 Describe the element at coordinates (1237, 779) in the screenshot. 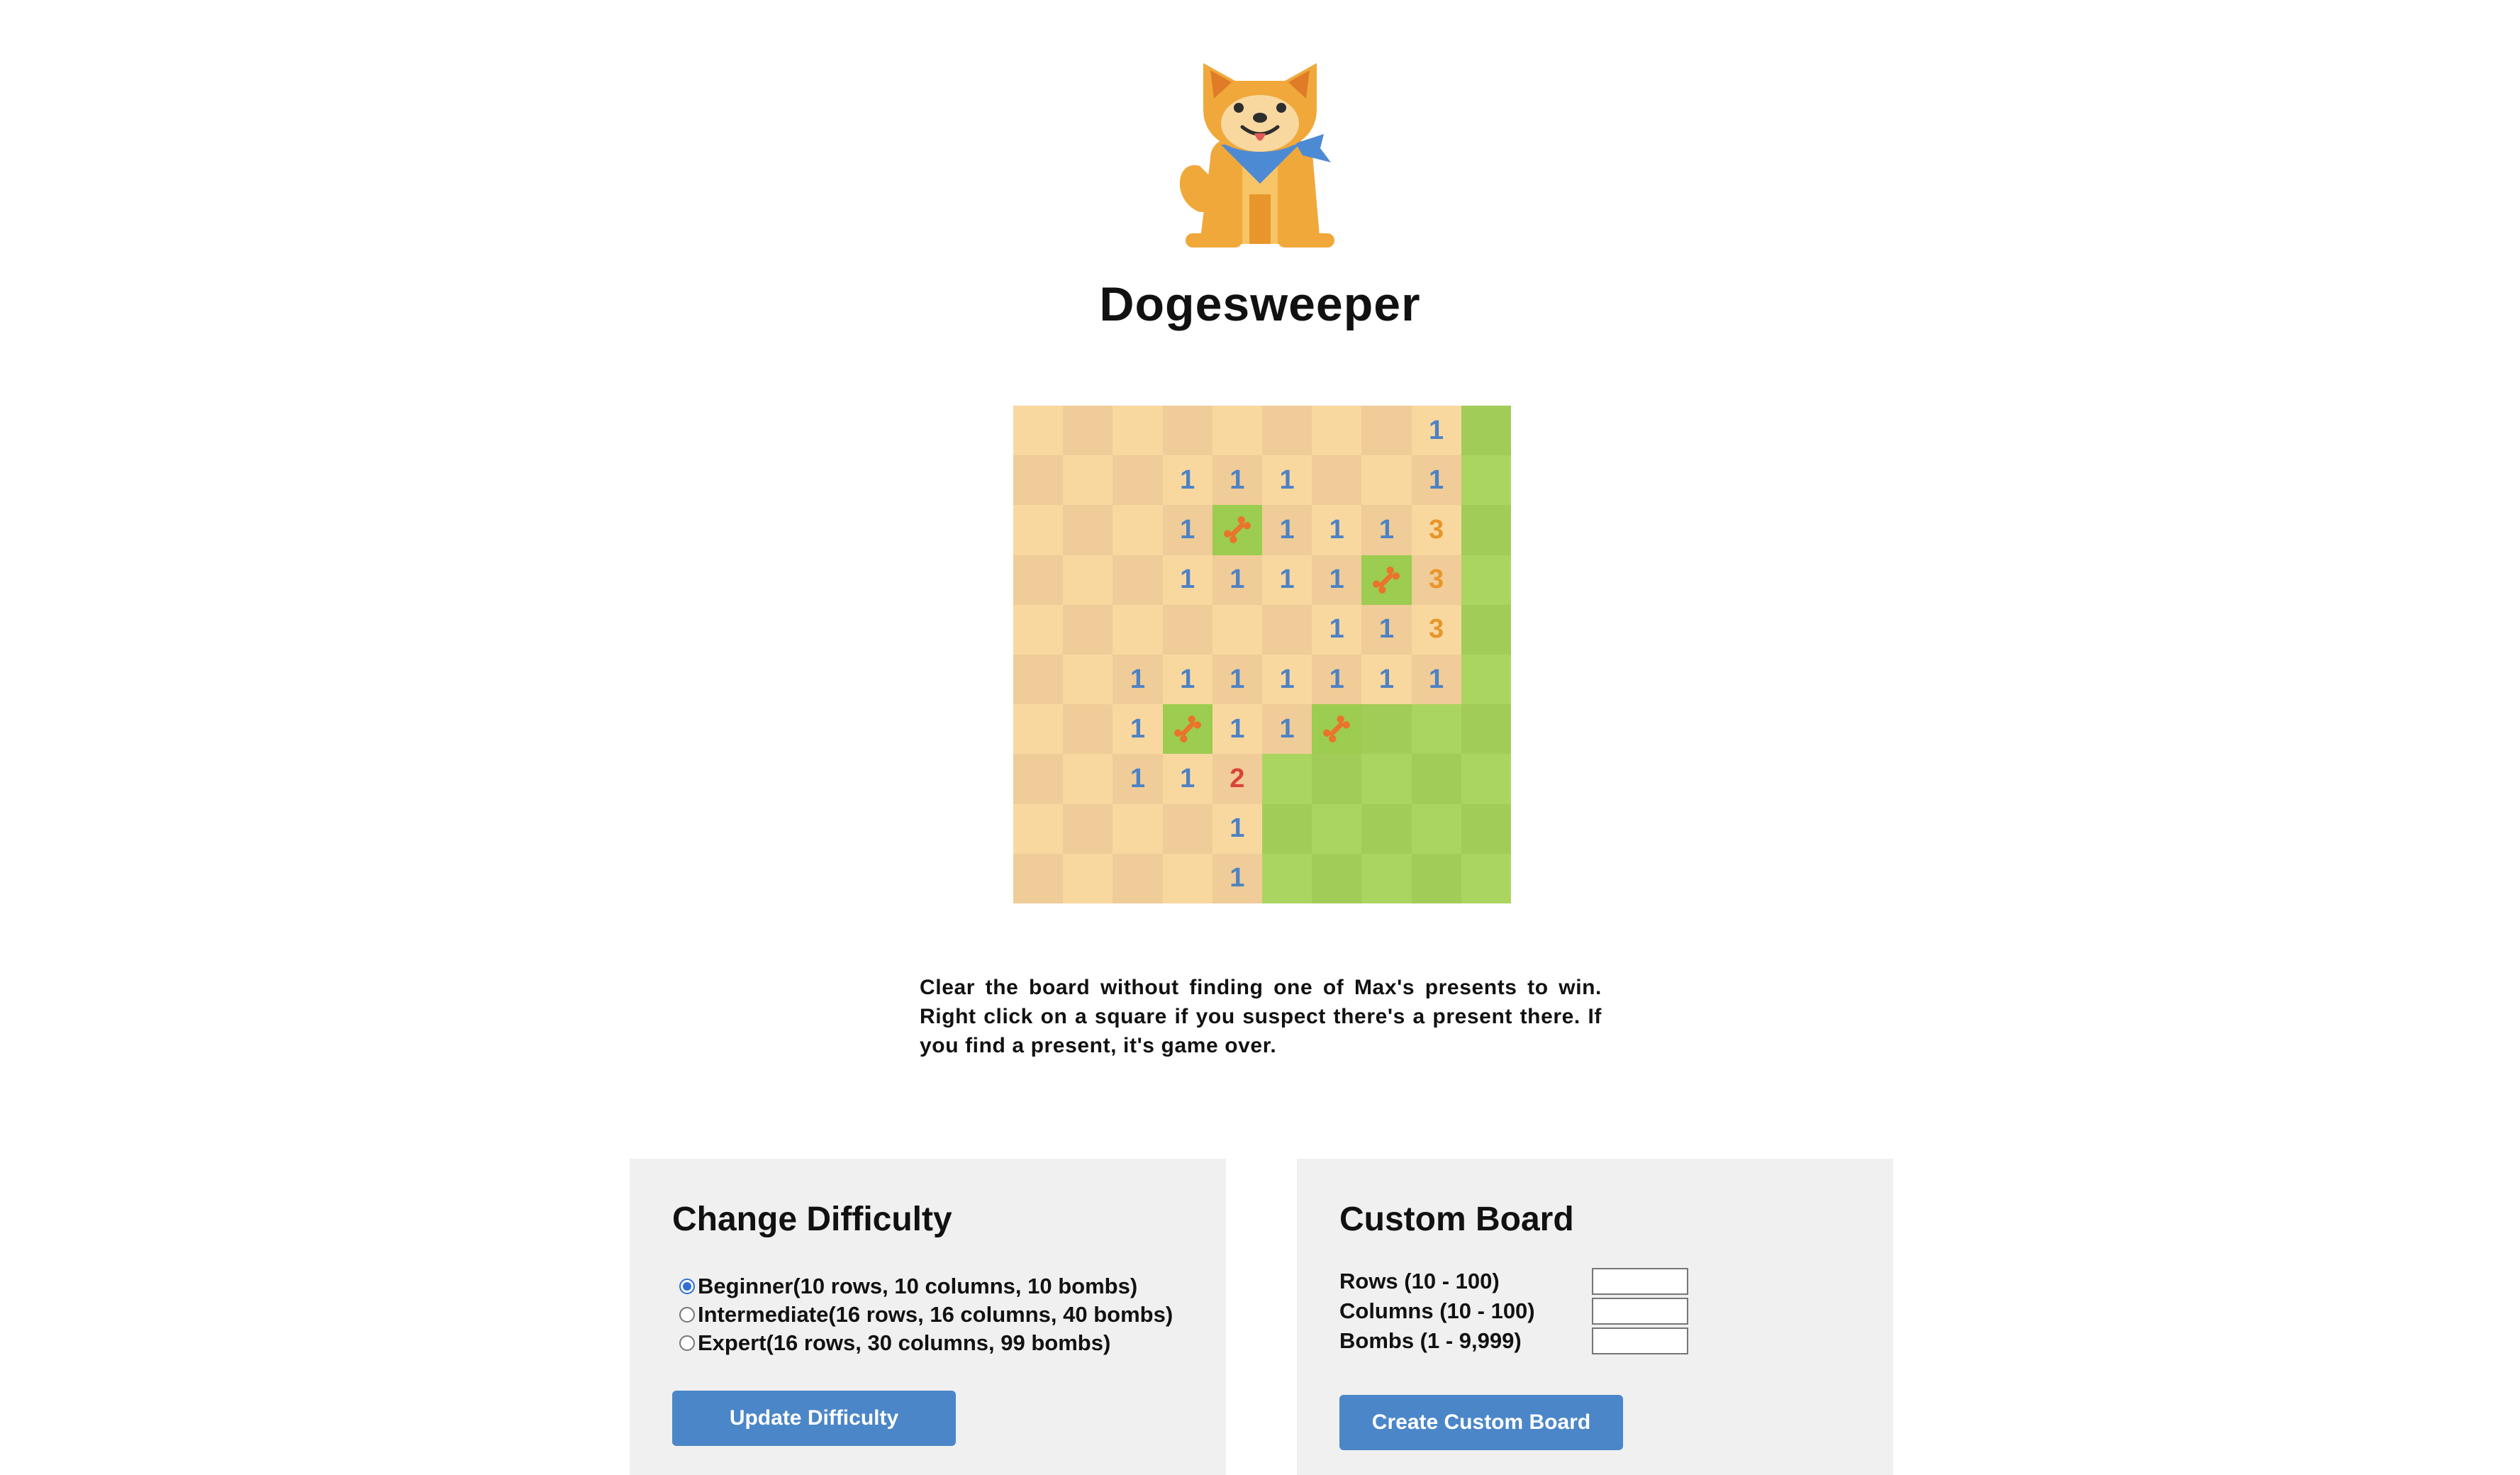

I see `board-cell: 2` at that location.